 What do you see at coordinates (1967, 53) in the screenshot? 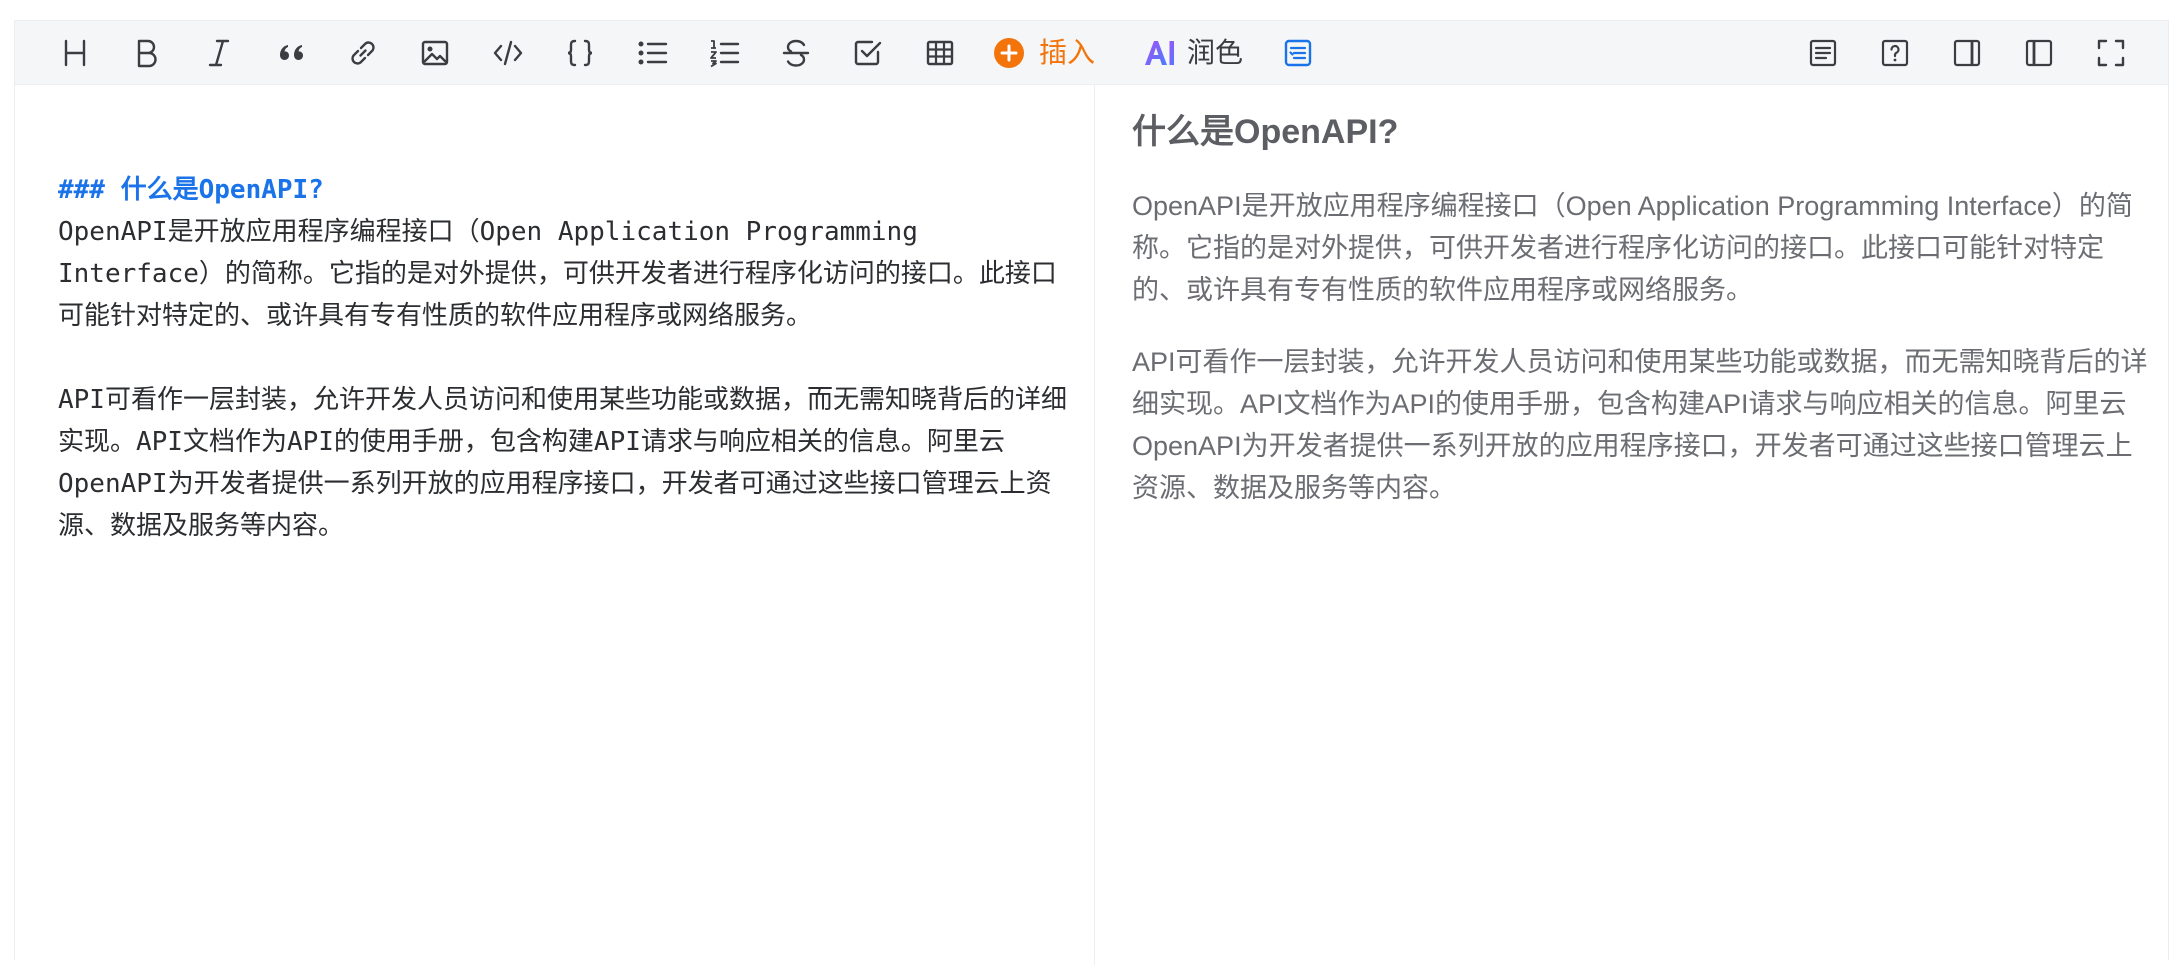
I see `toggle-preview-icon` at bounding box center [1967, 53].